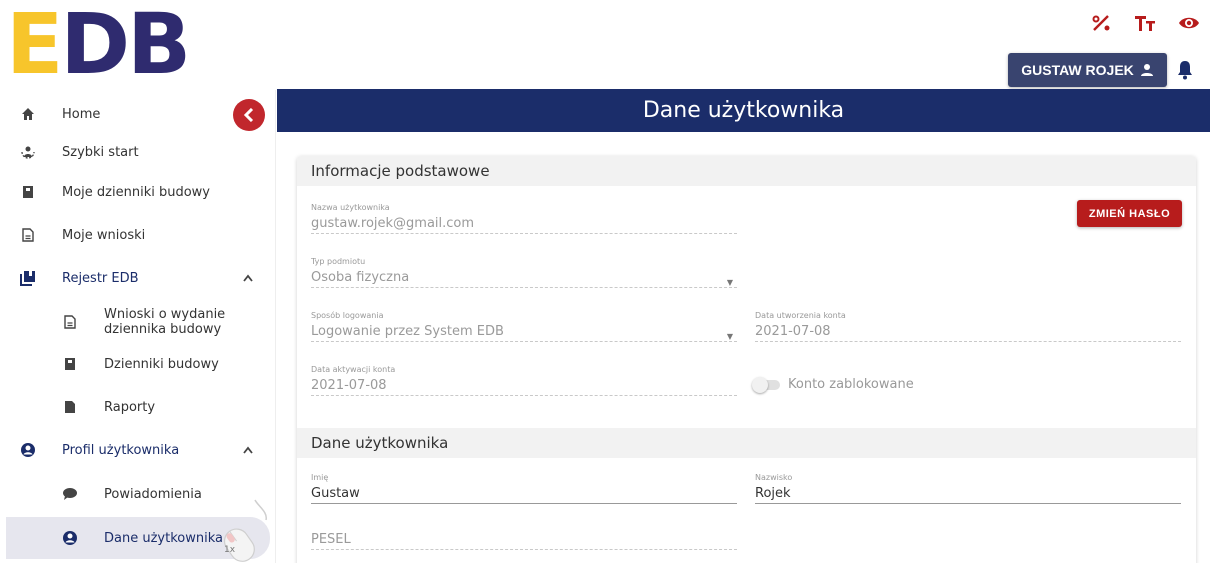  I want to click on logo-letter-e: E, so click(34, 46).